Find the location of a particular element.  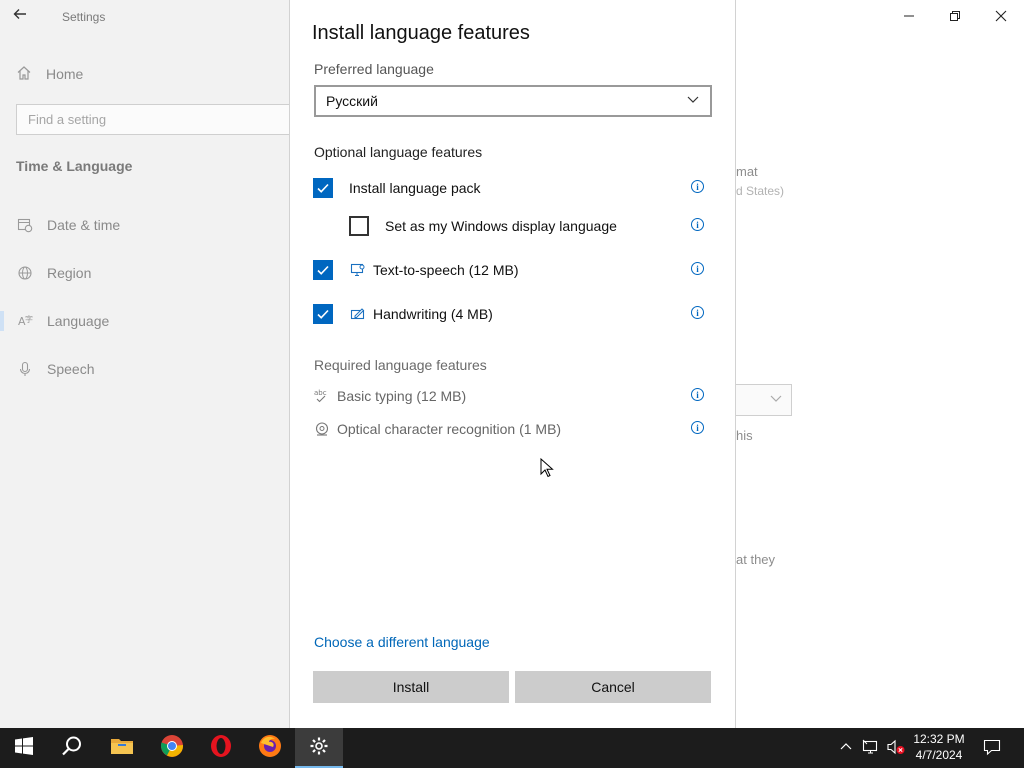

bg-they-text: at they is located at coordinates (756, 559).